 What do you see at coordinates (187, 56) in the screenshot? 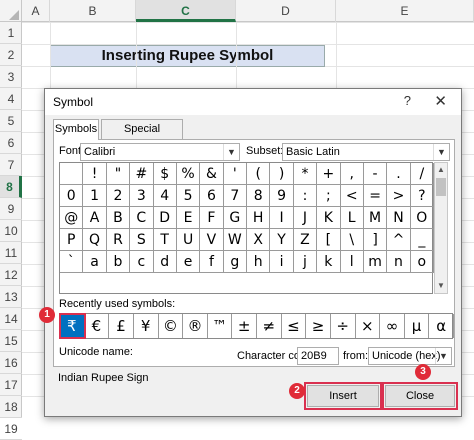
I see `title-cell: Inserting Rupee Symbol` at bounding box center [187, 56].